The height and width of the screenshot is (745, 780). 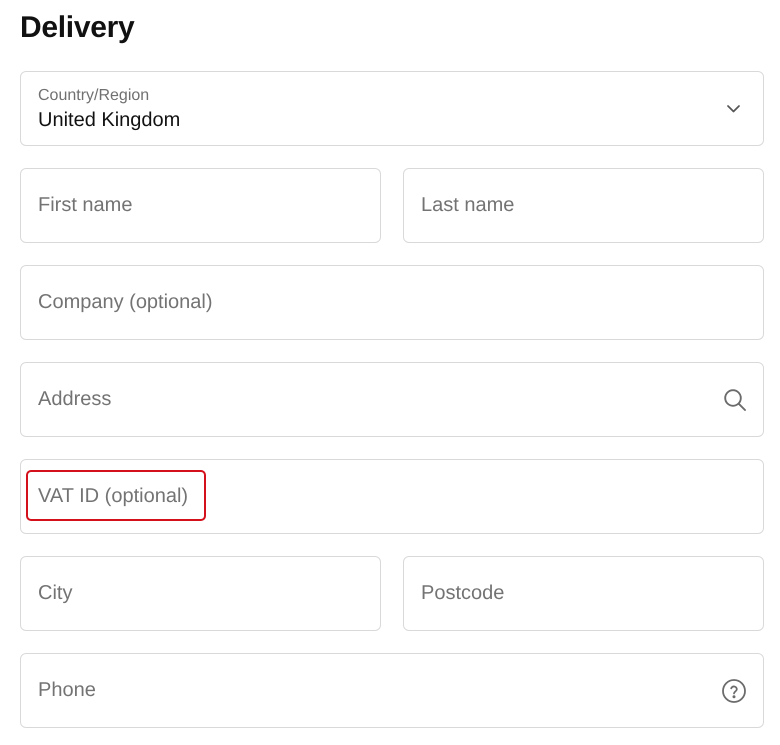 I want to click on section-heading: Delivery, so click(x=77, y=28).